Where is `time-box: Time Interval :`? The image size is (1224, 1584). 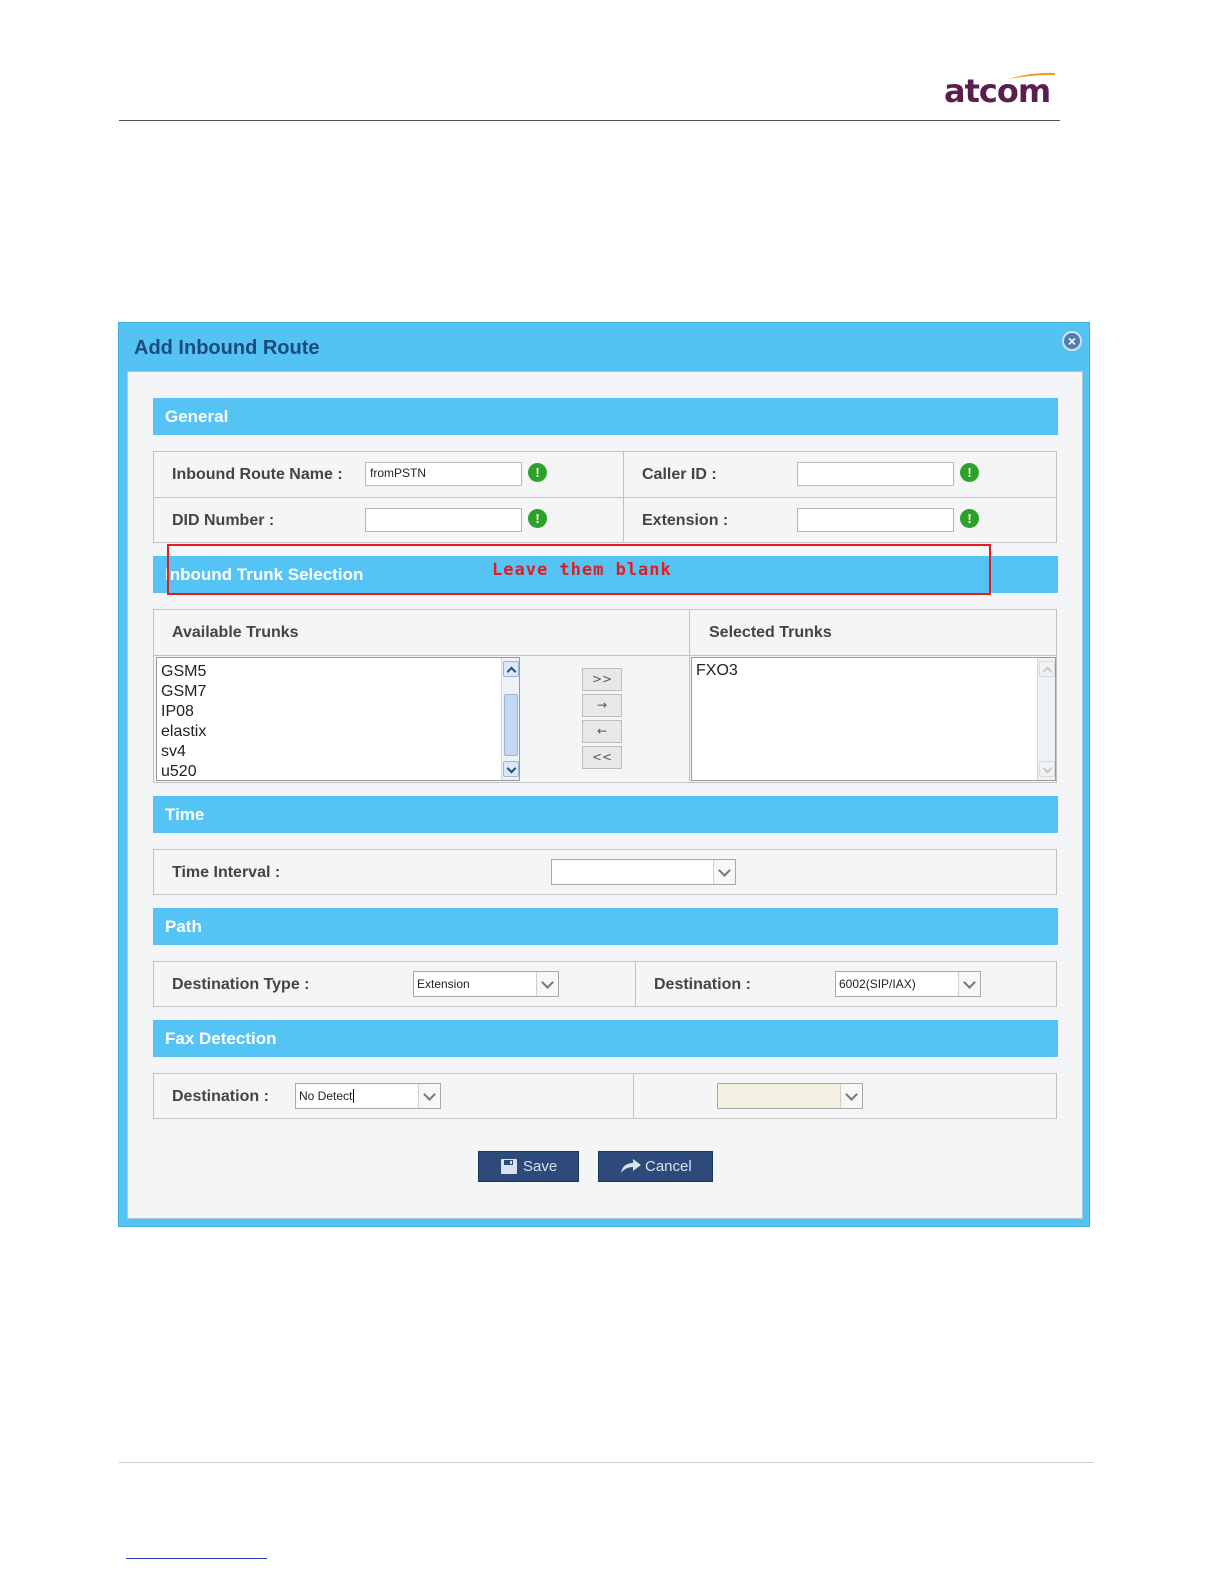 time-box: Time Interval : is located at coordinates (605, 872).